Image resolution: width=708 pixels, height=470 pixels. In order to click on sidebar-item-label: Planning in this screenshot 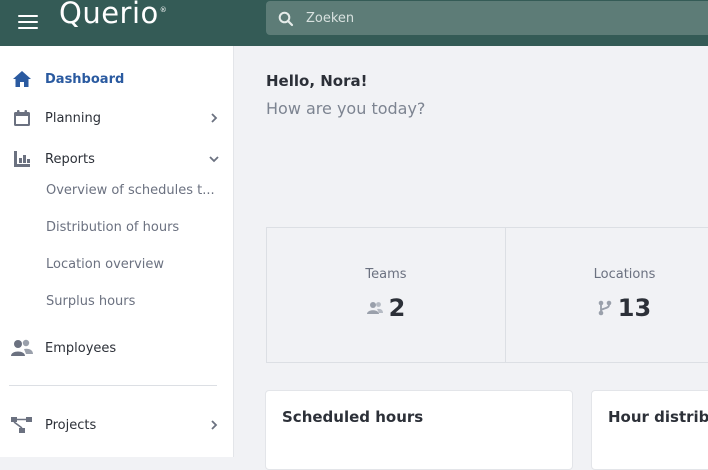, I will do `click(73, 118)`.